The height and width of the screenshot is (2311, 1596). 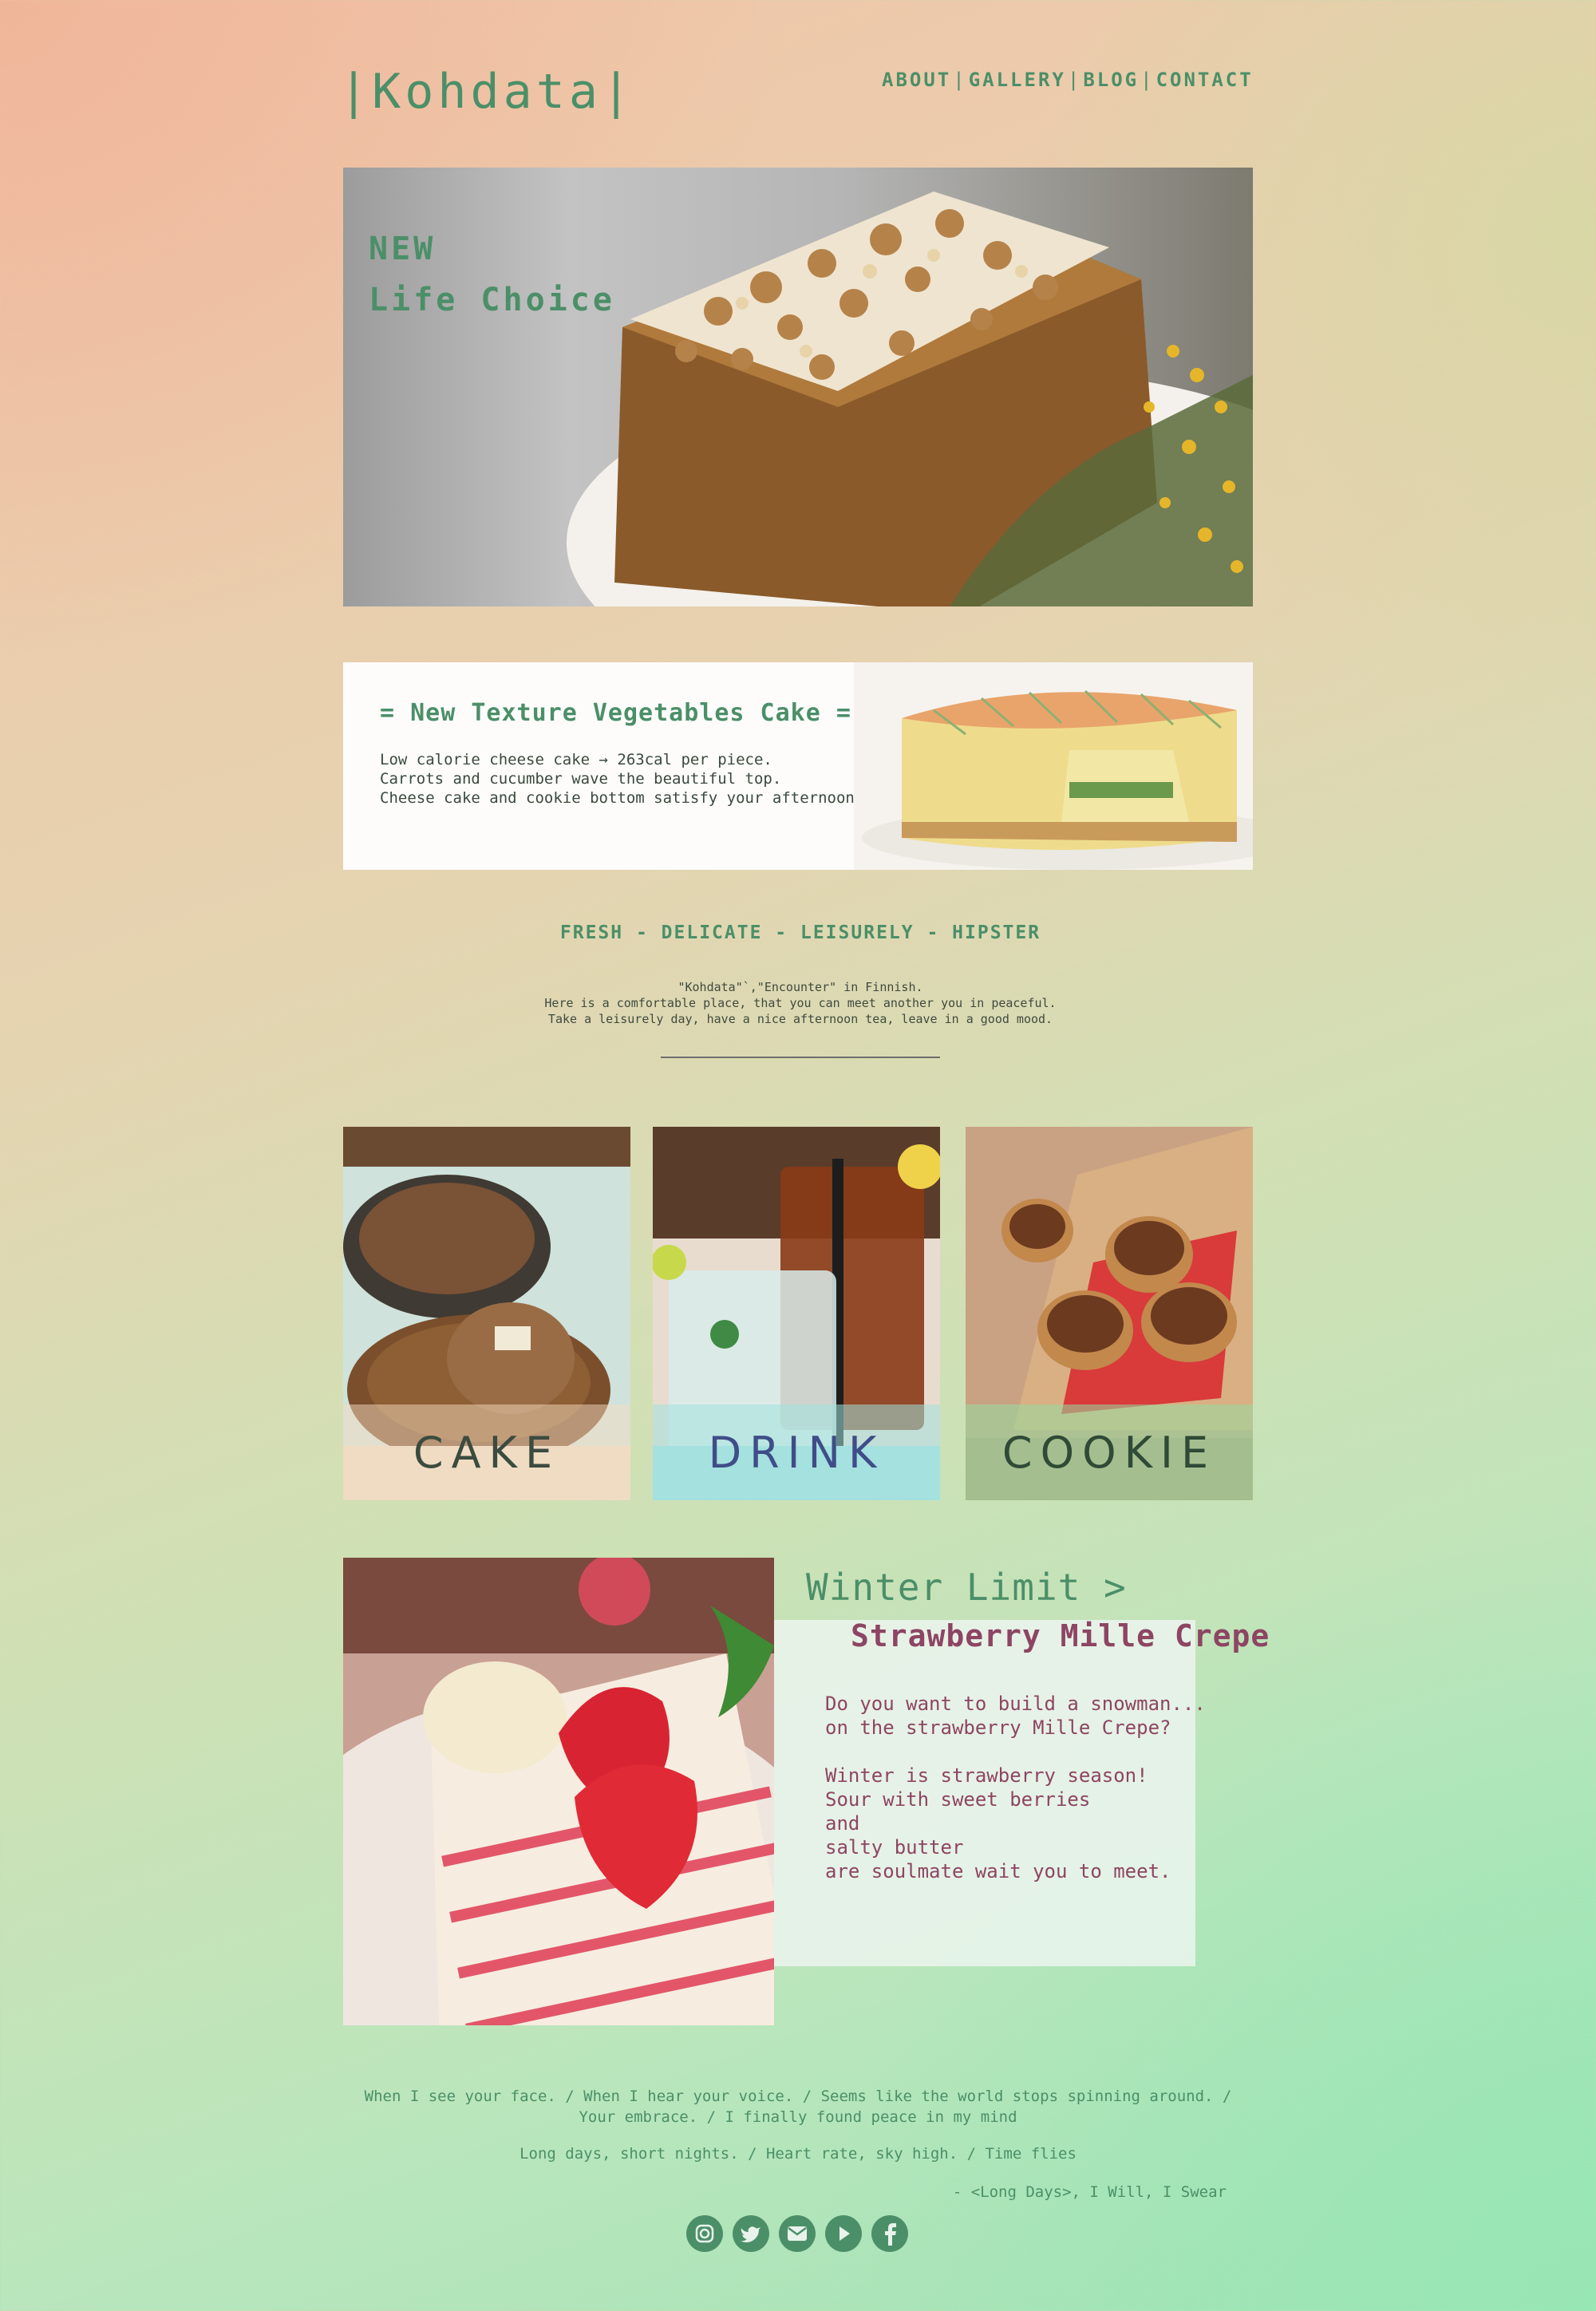 I want to click on tile-label: CAKE, so click(x=487, y=1453).